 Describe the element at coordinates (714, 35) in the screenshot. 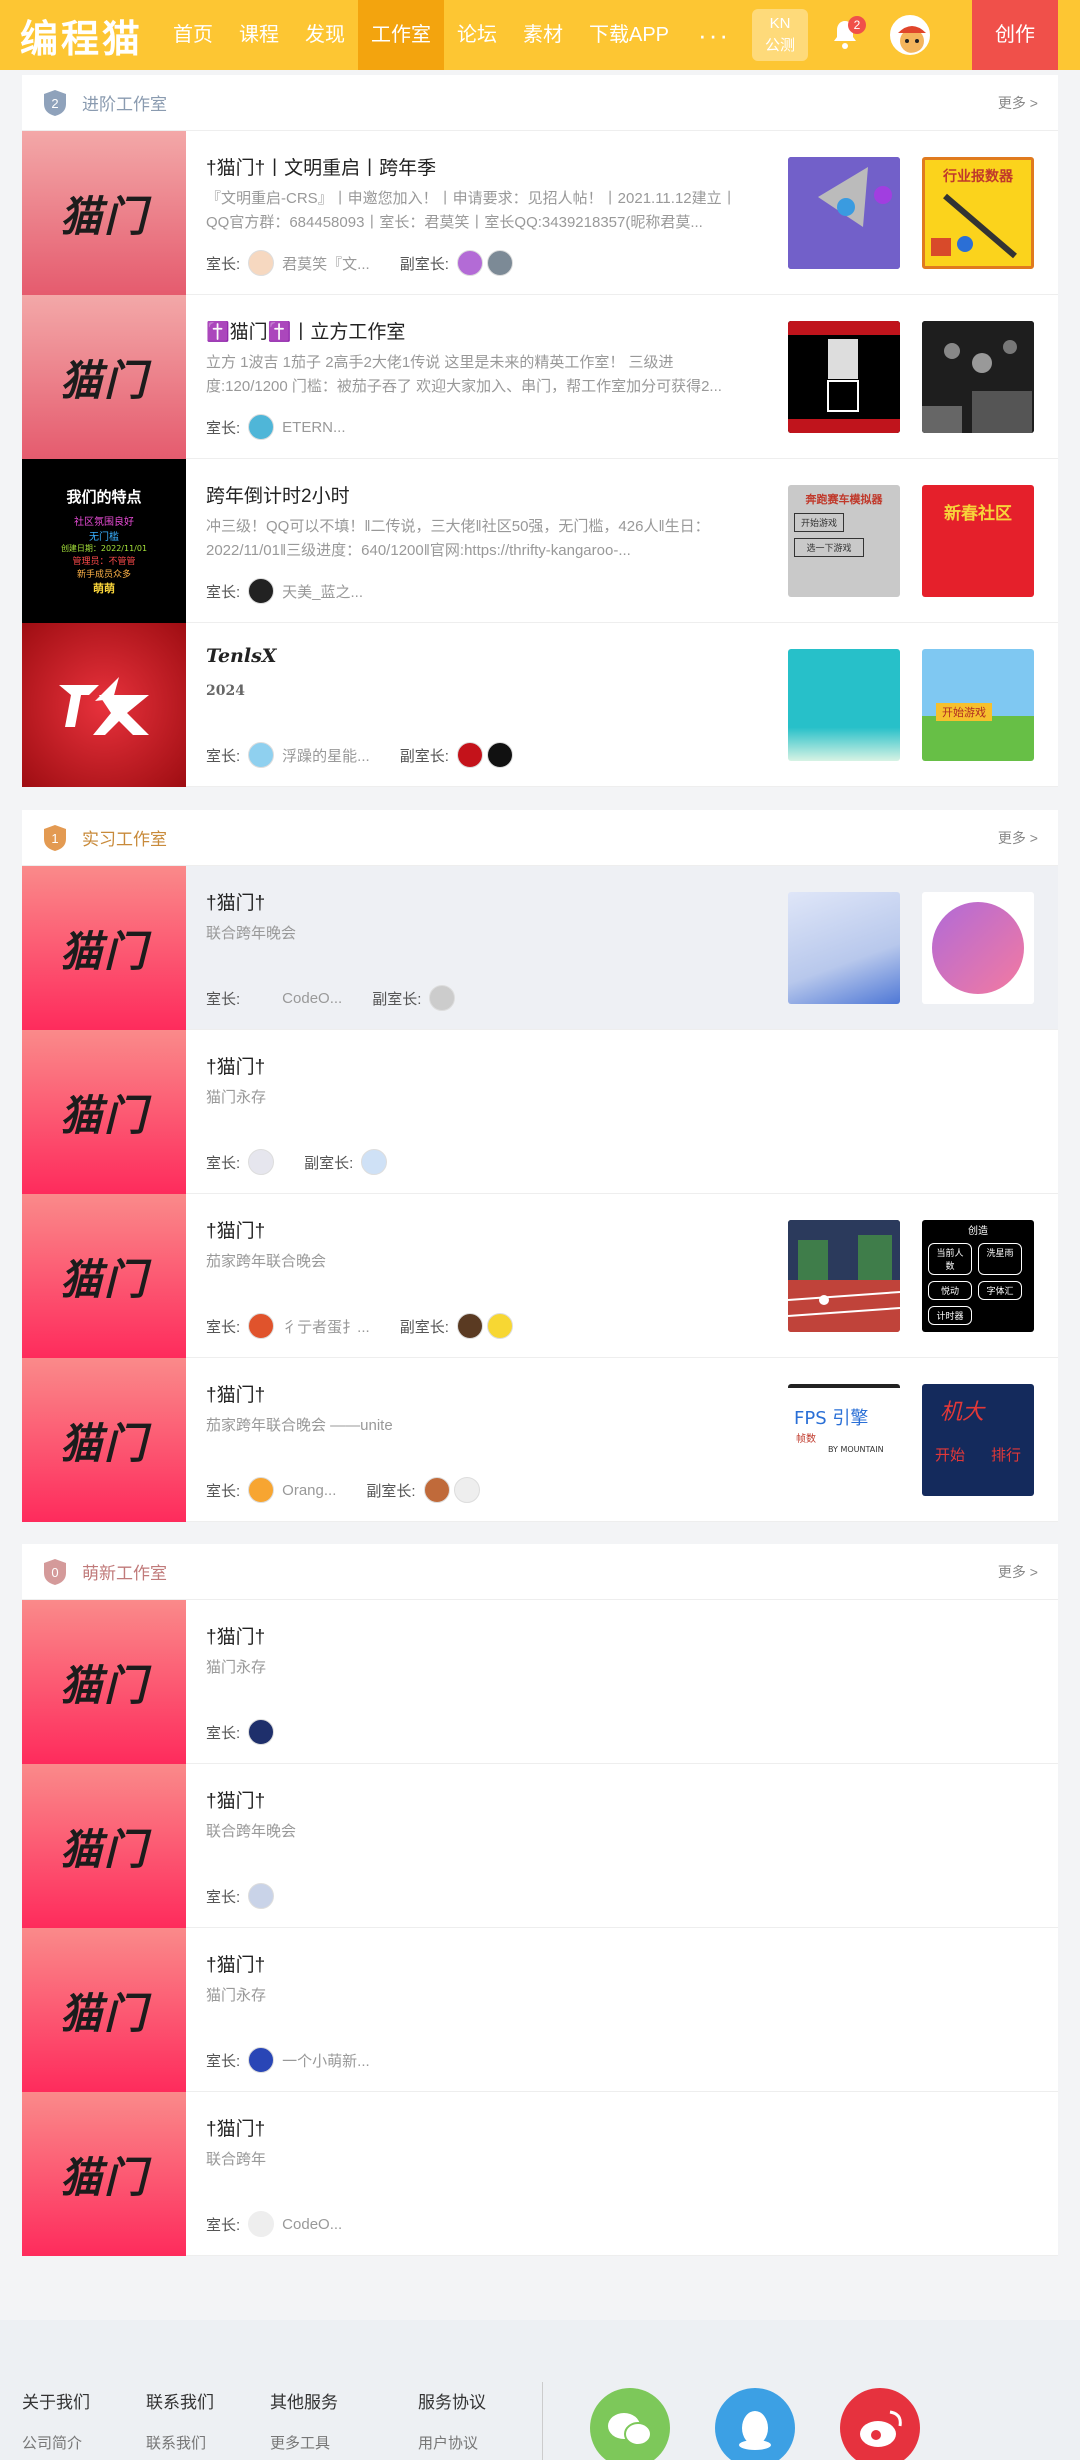

I see `more-menu-icon: ···` at that location.